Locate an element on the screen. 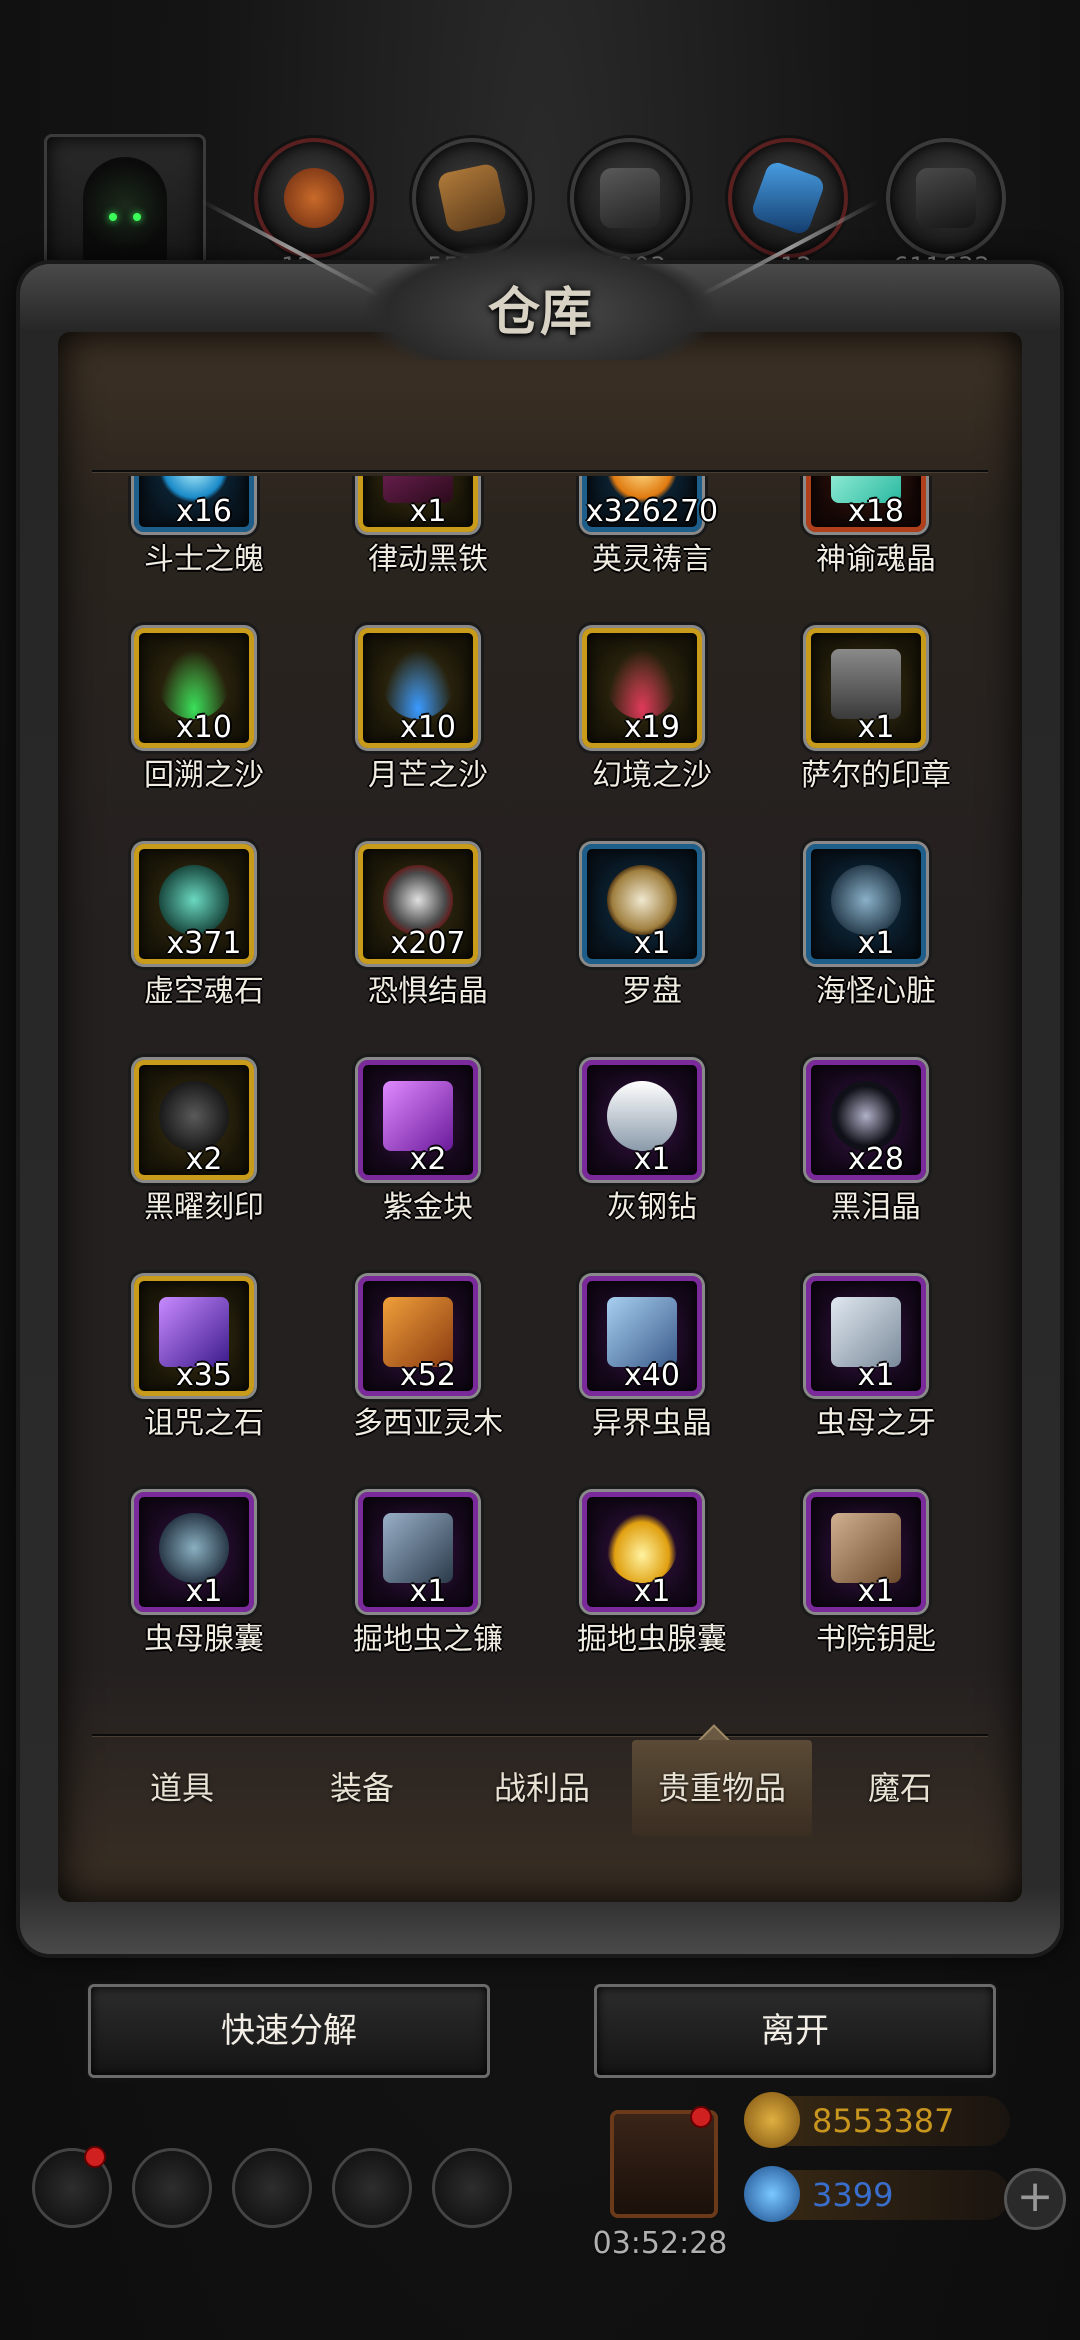 This screenshot has width=1080, height=2340. item-cell: x18 神谕魂晶 is located at coordinates (876, 544).